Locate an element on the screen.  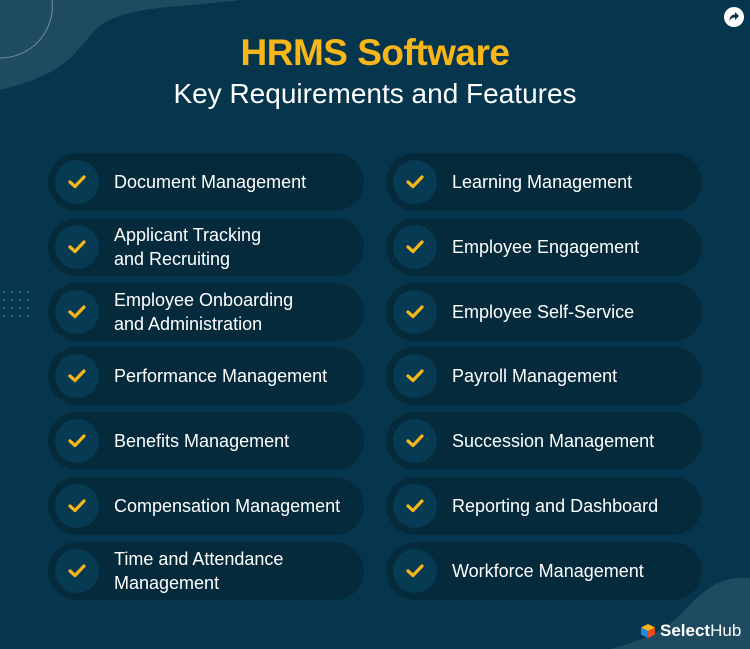
feature-label-line: and Recruiting is located at coordinates (172, 259).